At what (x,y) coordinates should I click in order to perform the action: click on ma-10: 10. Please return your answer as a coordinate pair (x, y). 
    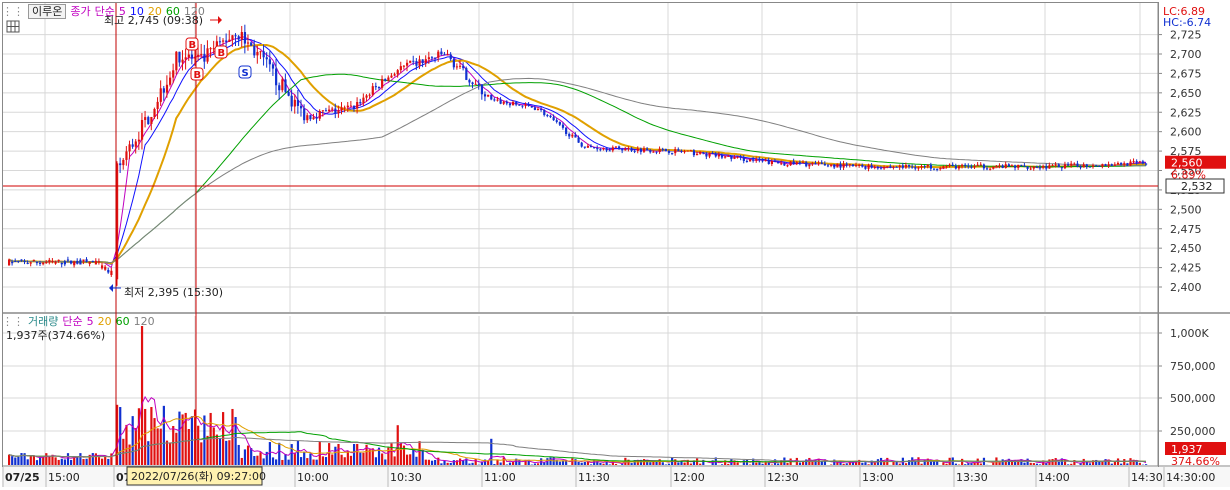
    Looking at the image, I should click on (137, 11).